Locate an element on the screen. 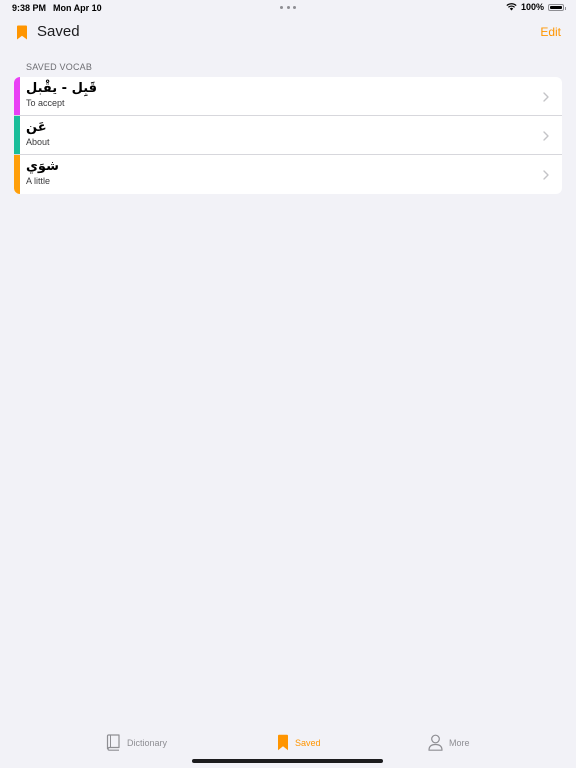 The image size is (576, 768). battery-icon is located at coordinates (557, 7).